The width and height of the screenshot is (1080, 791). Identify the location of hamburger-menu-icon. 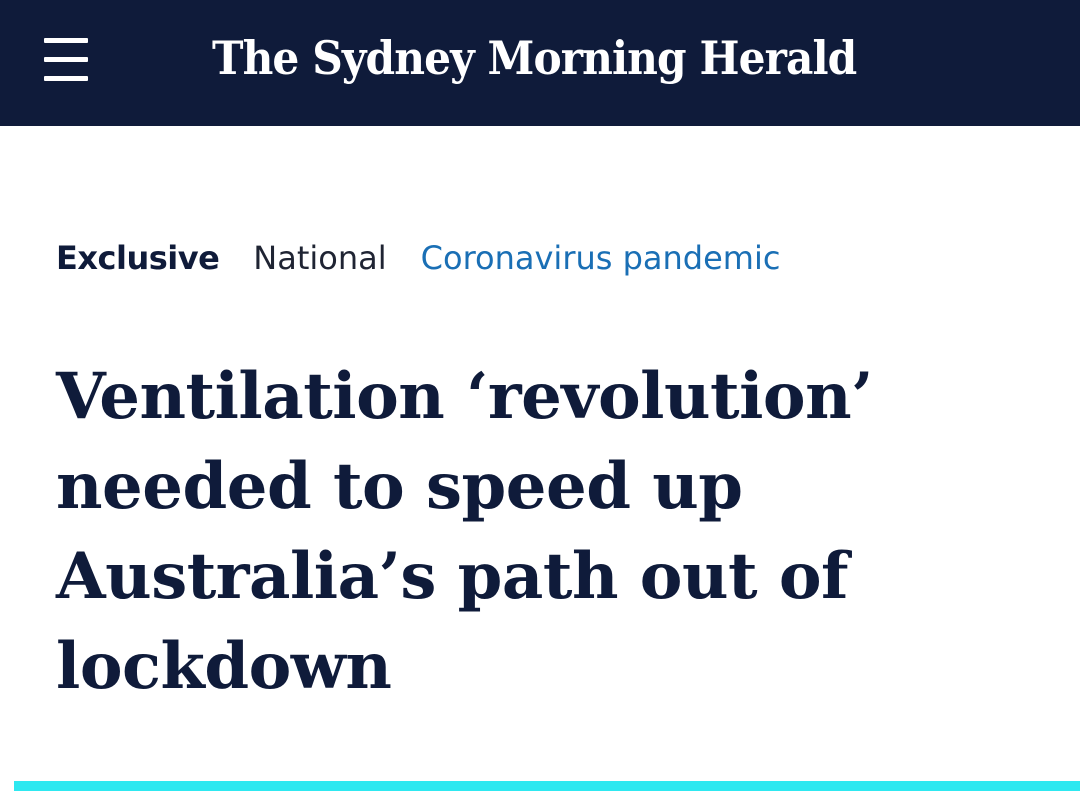
(66, 61).